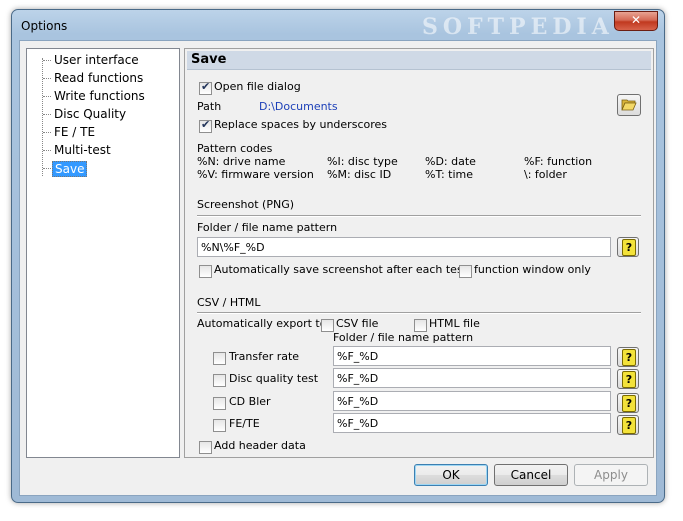 The width and height of the screenshot is (683, 521). I want to click on fe-te-checkbox, so click(219, 425).